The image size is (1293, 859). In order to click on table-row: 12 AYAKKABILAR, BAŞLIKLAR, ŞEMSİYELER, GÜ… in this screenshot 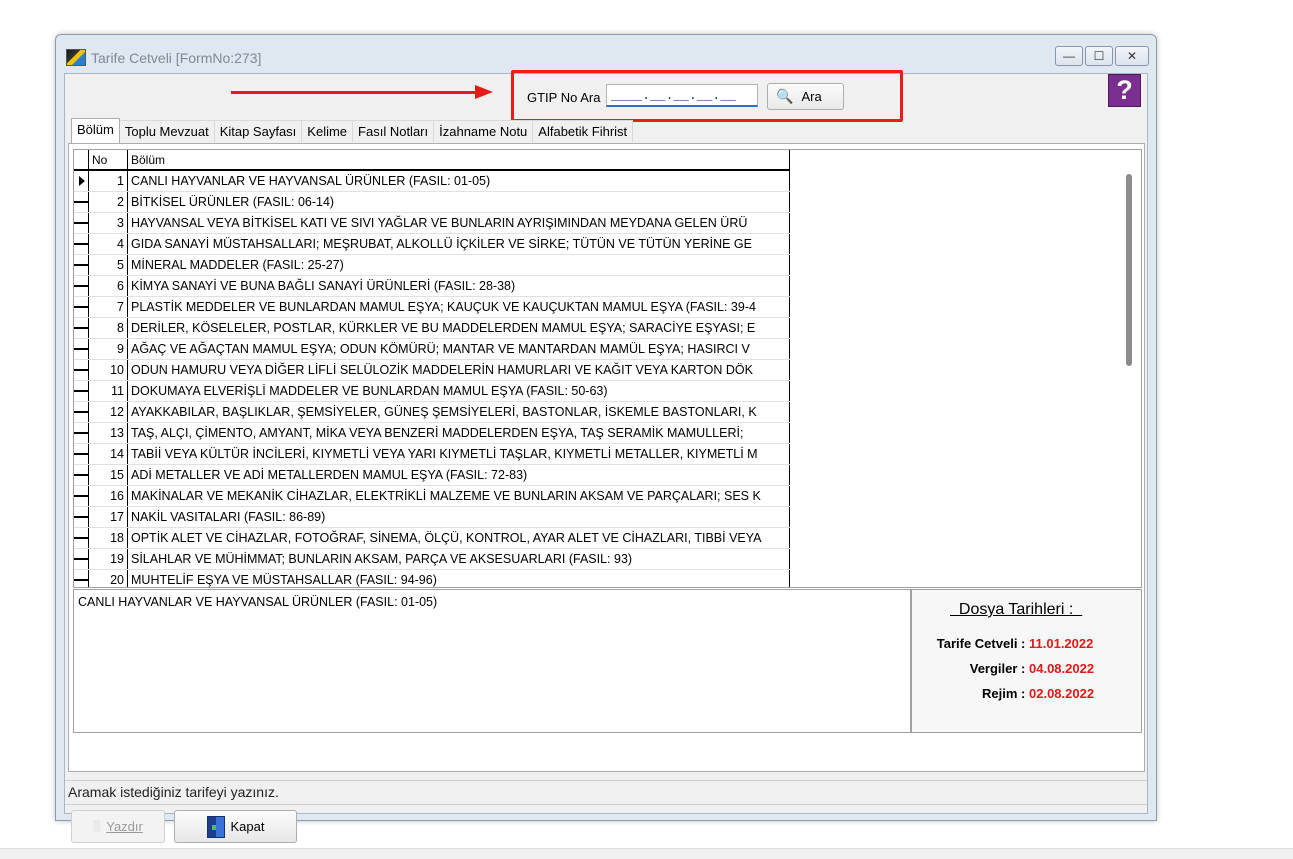, I will do `click(432, 412)`.